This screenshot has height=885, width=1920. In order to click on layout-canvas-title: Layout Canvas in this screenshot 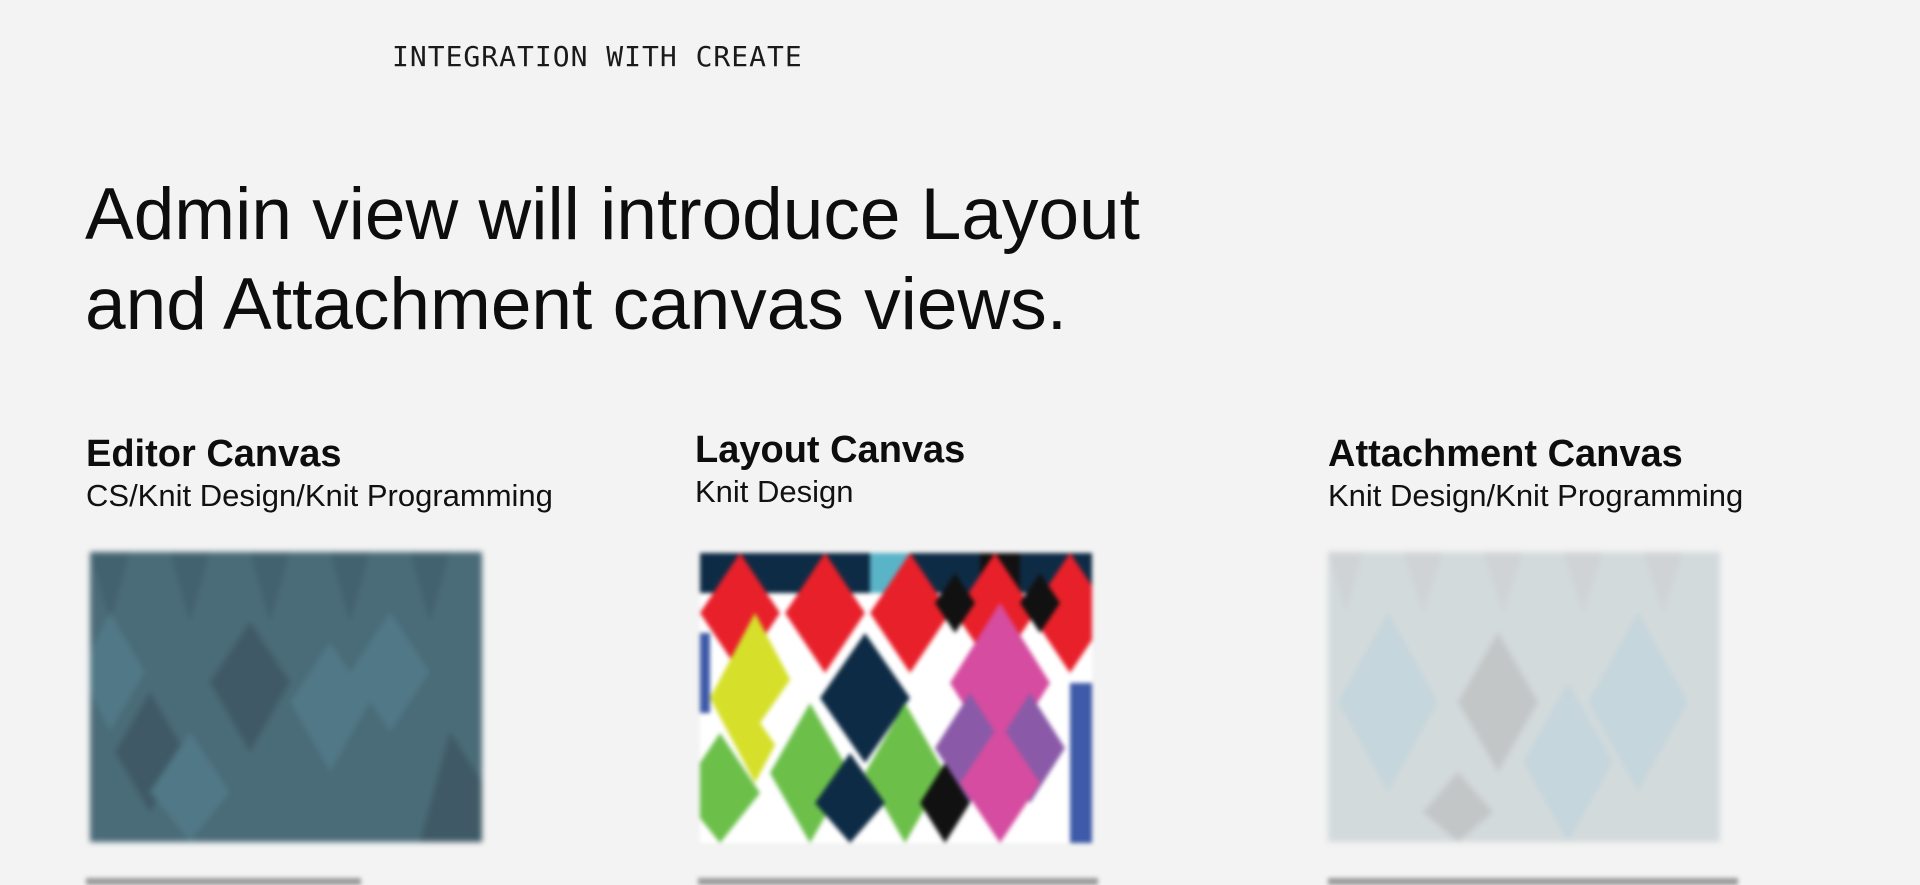, I will do `click(830, 450)`.